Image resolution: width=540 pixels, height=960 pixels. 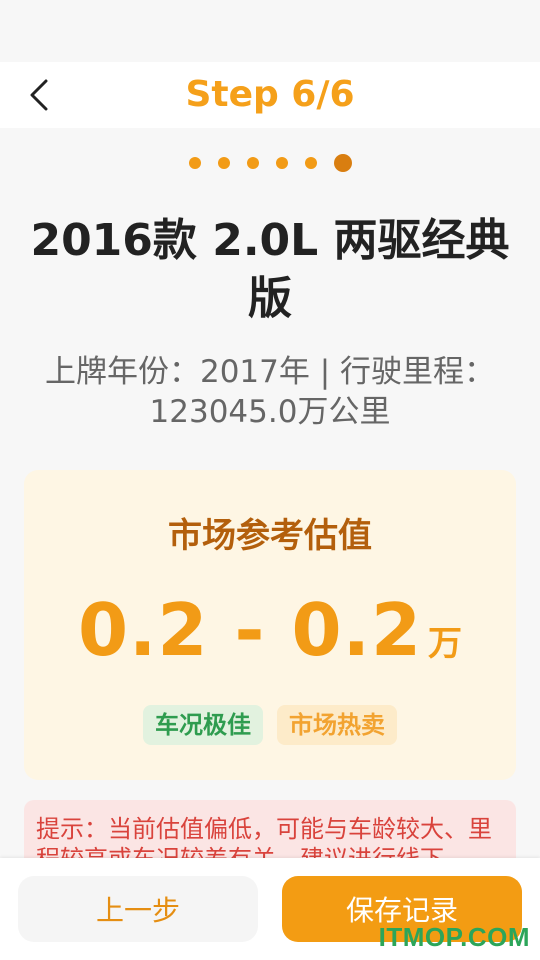 What do you see at coordinates (270, 536) in the screenshot?
I see `valuation-title: 市场参考估值` at bounding box center [270, 536].